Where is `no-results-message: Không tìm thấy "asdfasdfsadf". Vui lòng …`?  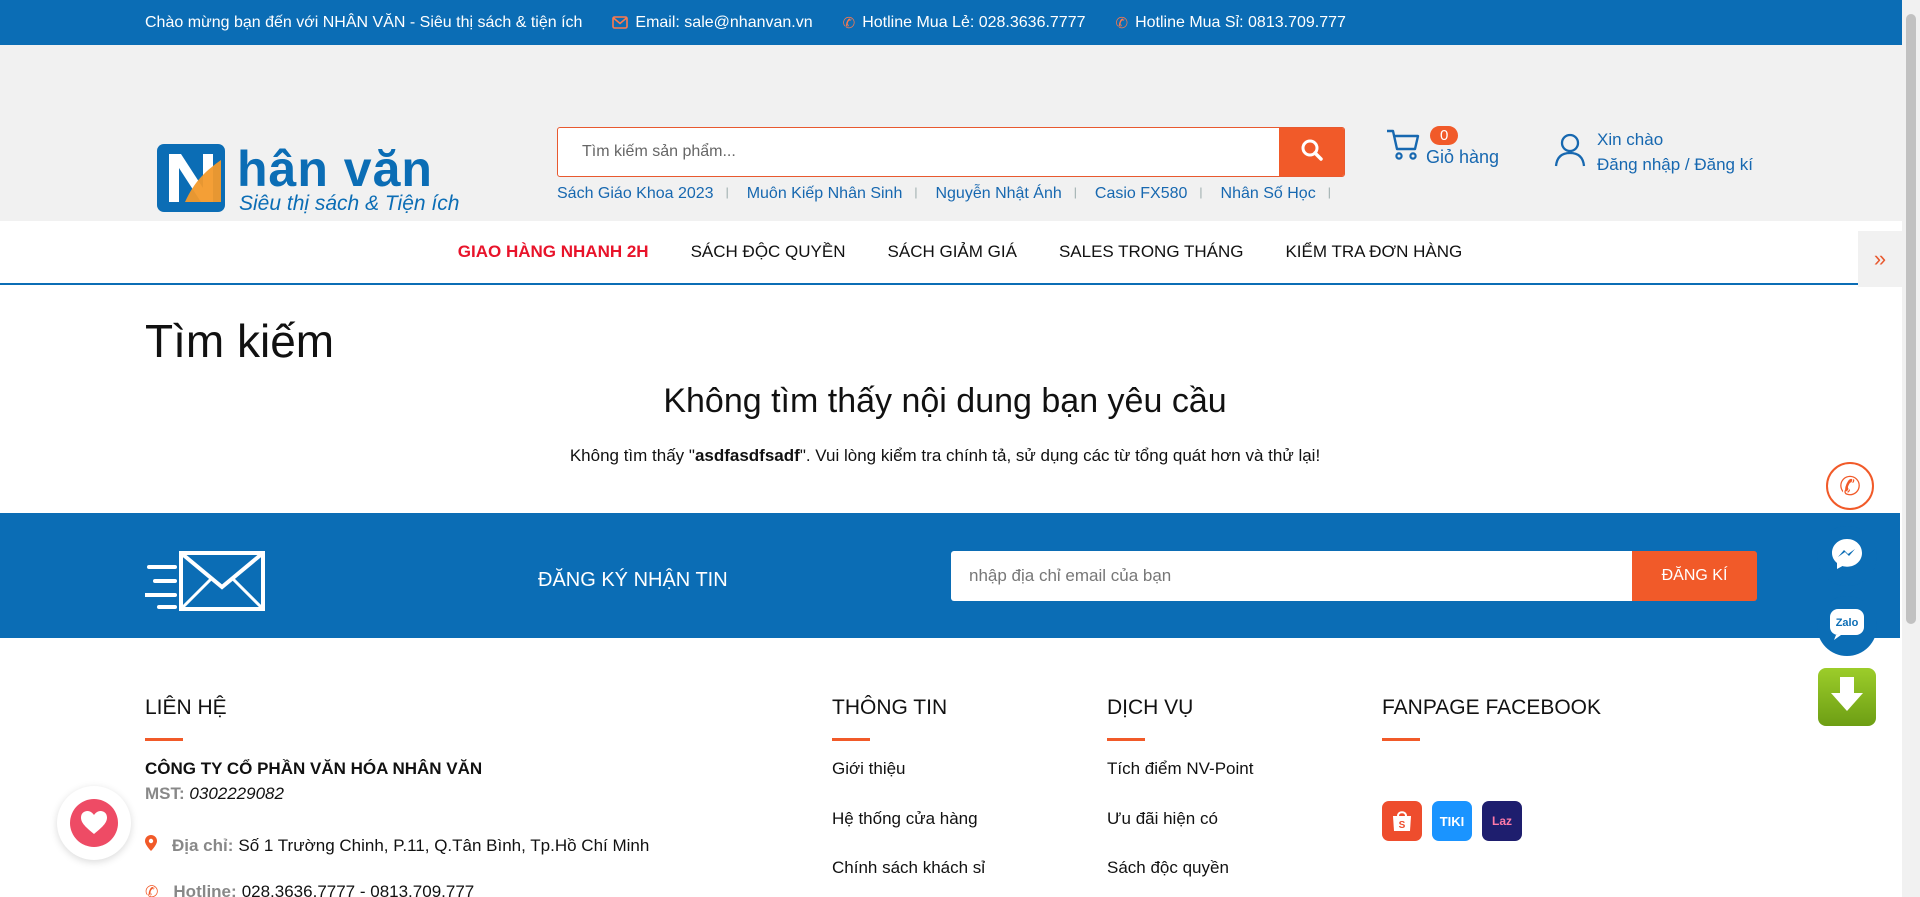 no-results-message: Không tìm thấy "asdfasdfsadf". Vui lòng … is located at coordinates (945, 455).